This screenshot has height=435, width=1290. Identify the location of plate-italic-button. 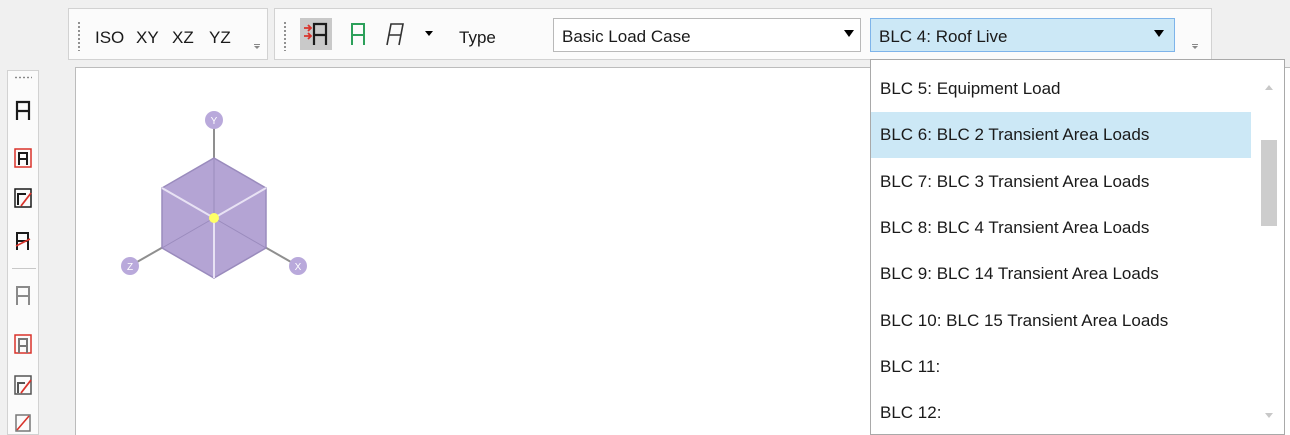
(395, 34).